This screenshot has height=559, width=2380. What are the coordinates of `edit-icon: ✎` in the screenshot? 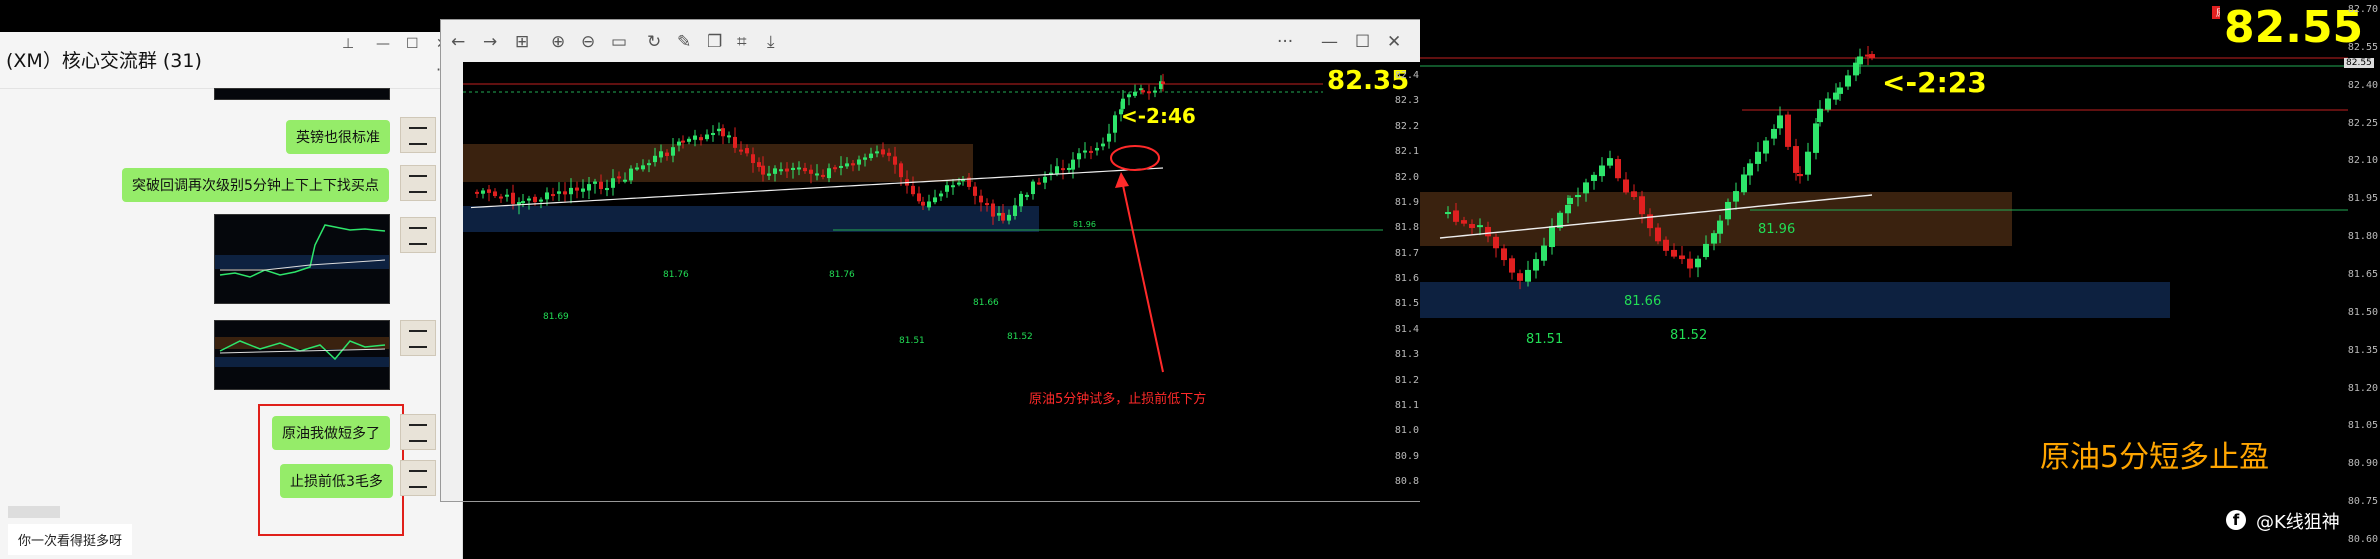 It's located at (684, 42).